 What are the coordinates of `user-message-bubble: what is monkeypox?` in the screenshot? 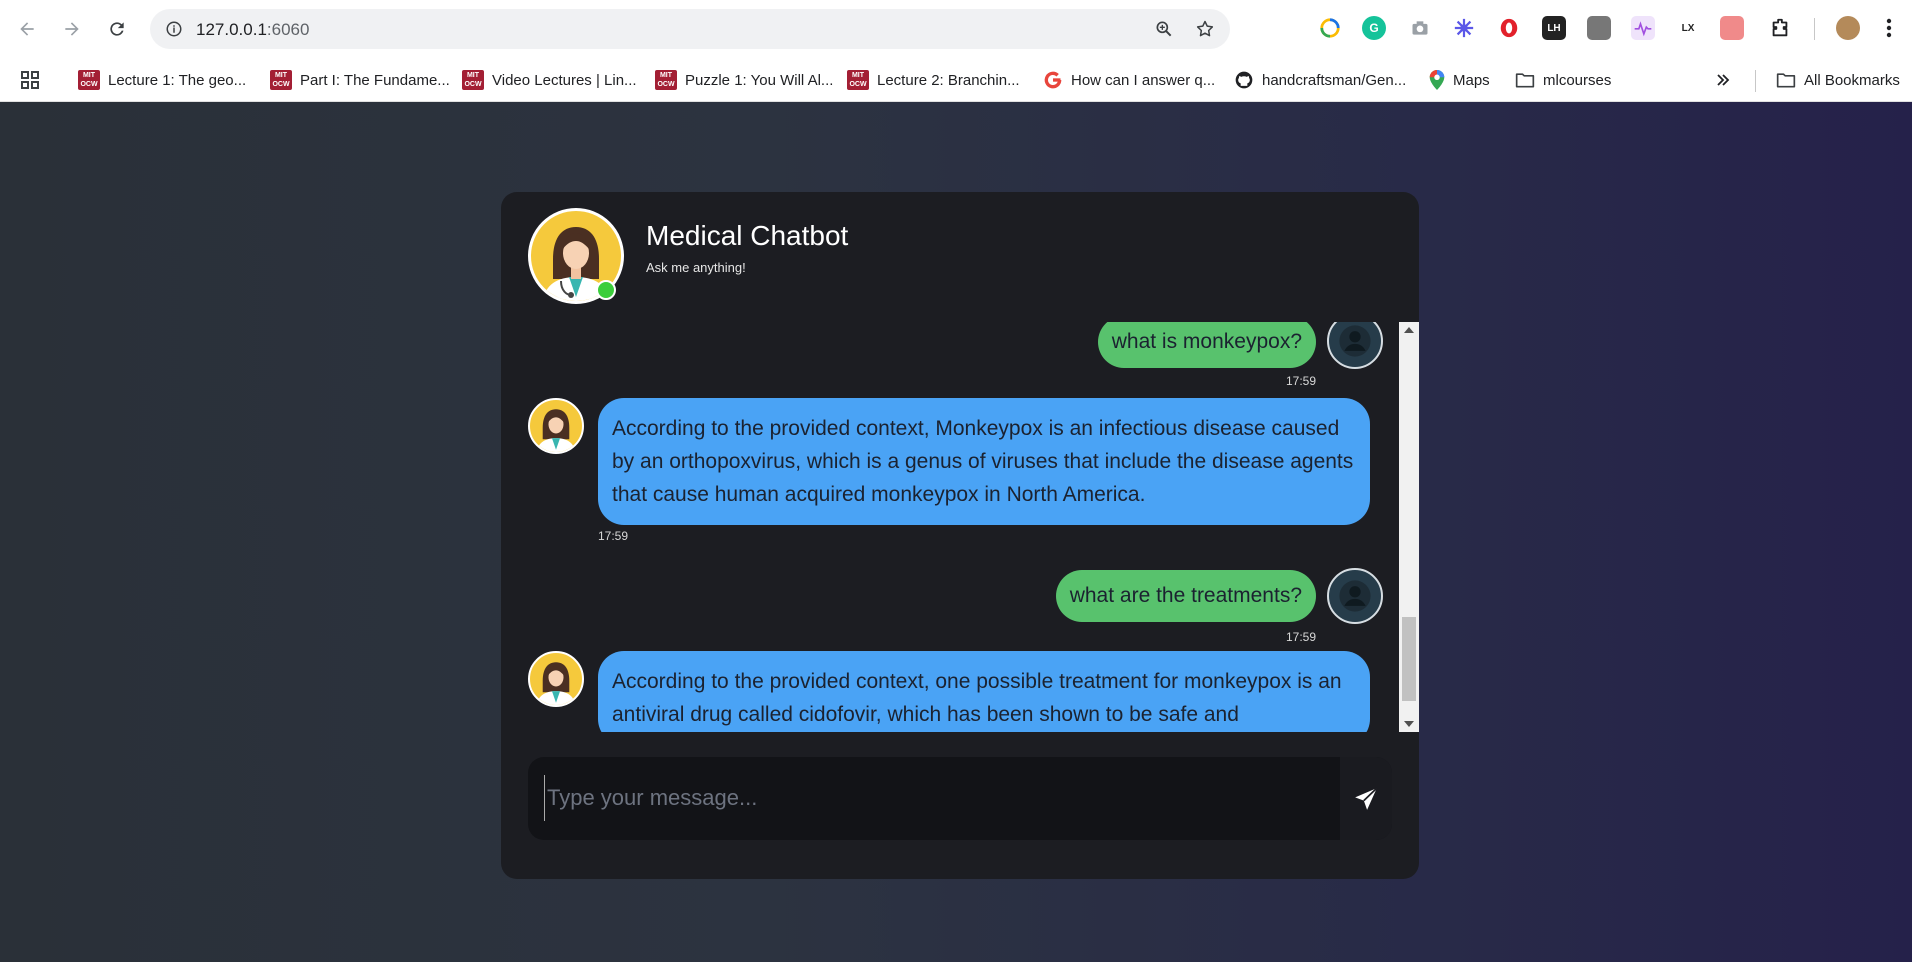 It's located at (1206, 345).